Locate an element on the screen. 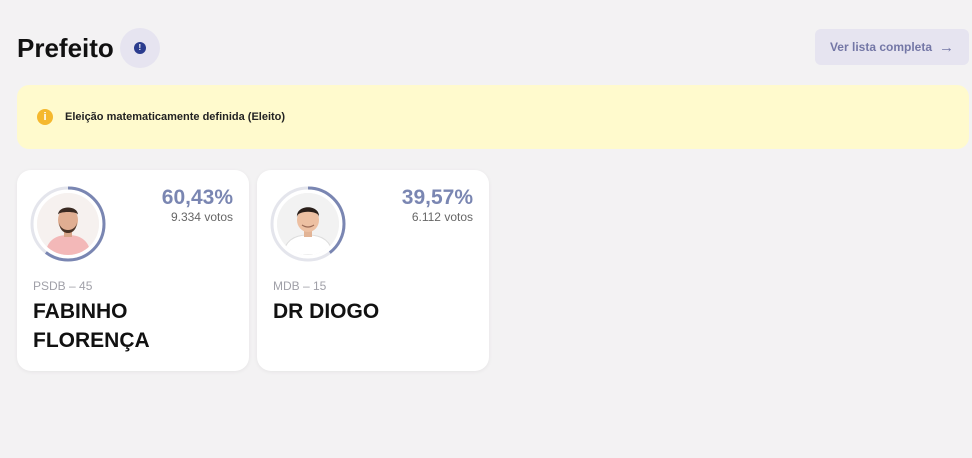  info-button: ! is located at coordinates (139, 48).